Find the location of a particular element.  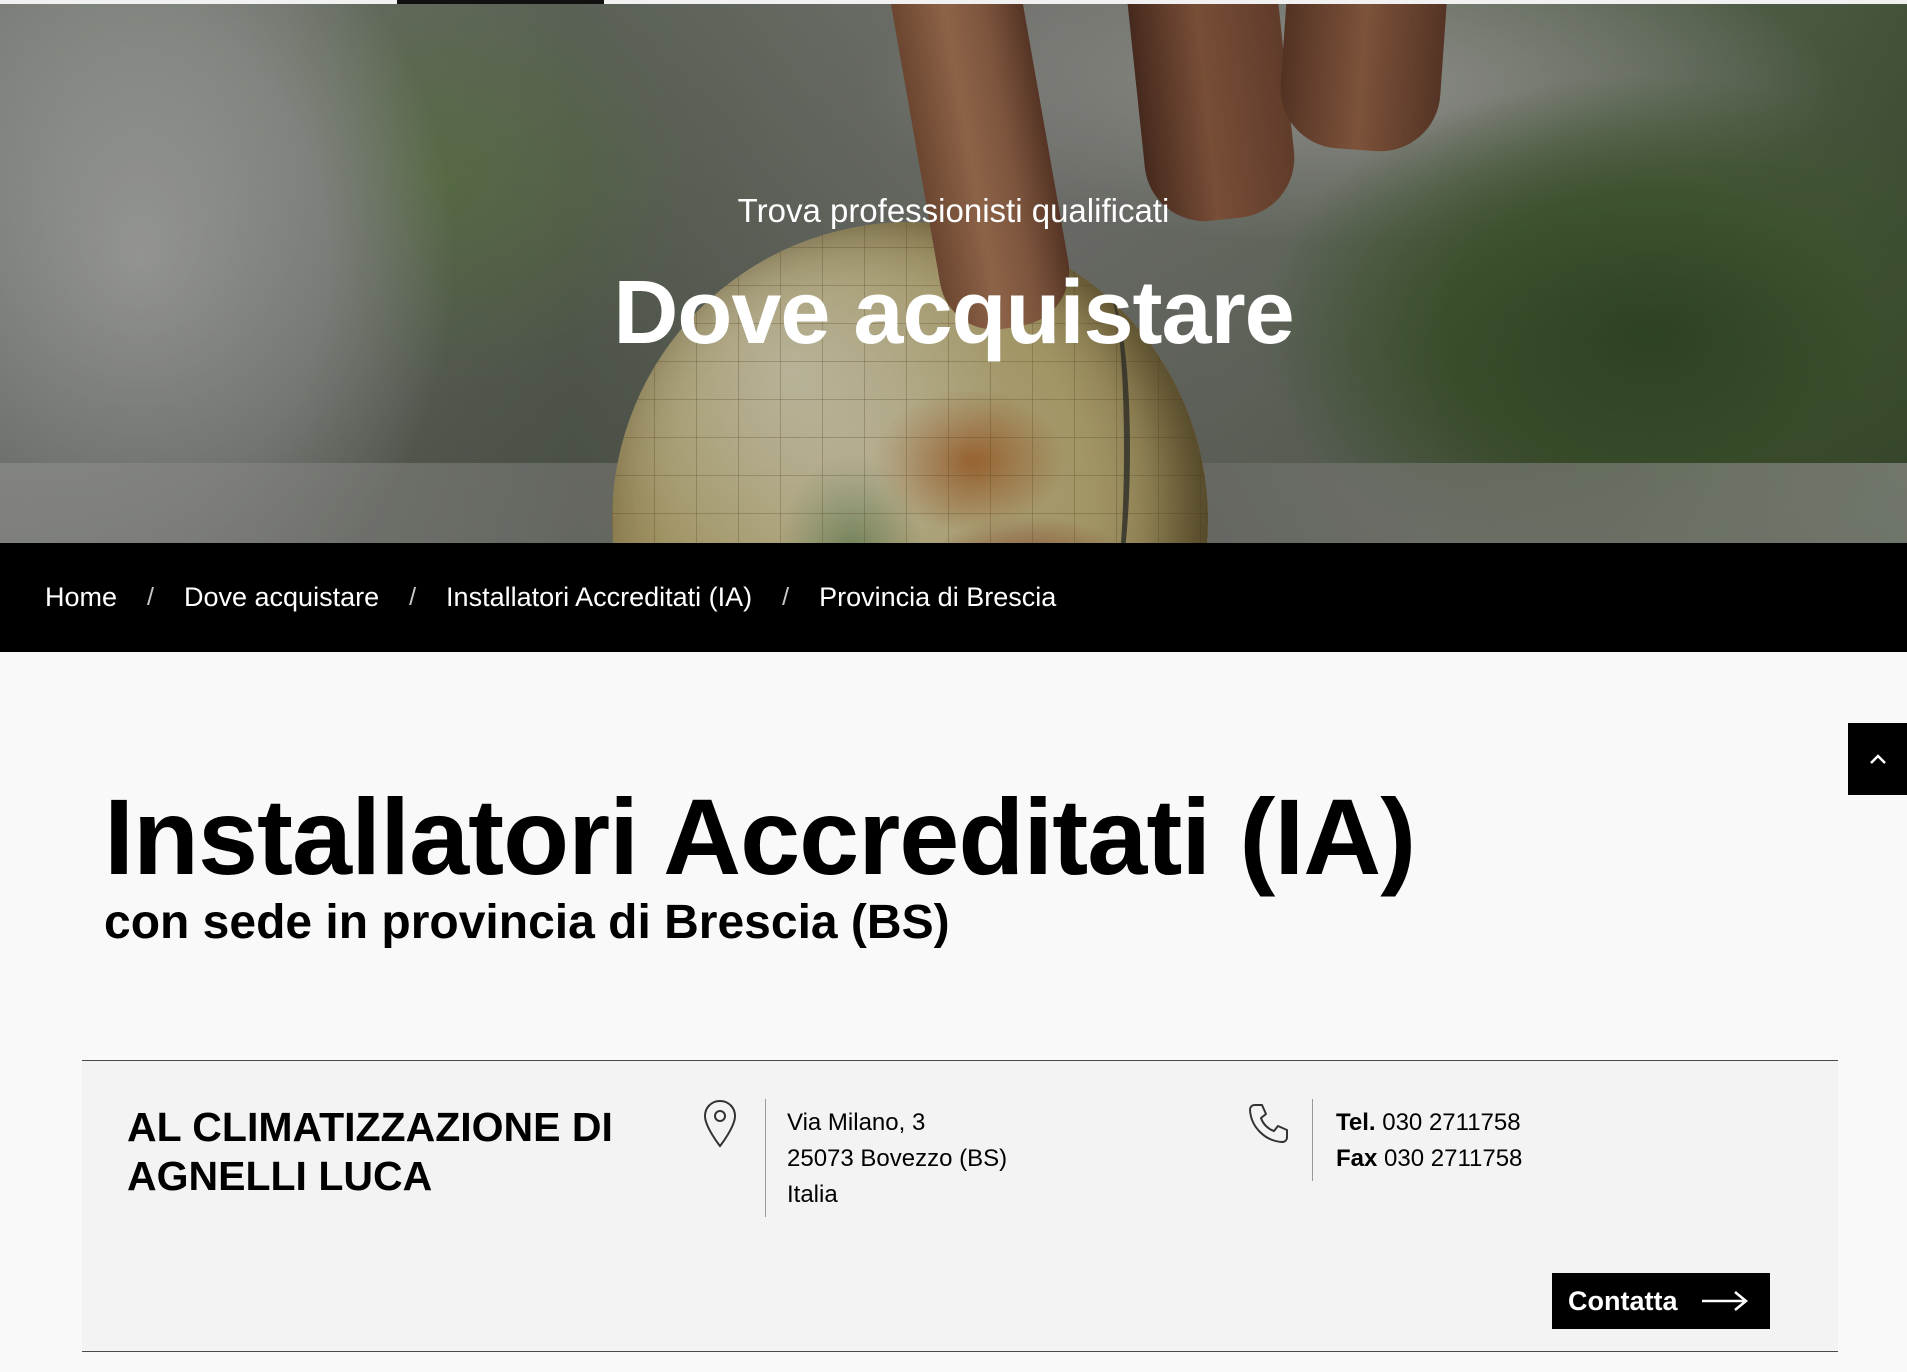

chevron-up-icon is located at coordinates (1877, 759).